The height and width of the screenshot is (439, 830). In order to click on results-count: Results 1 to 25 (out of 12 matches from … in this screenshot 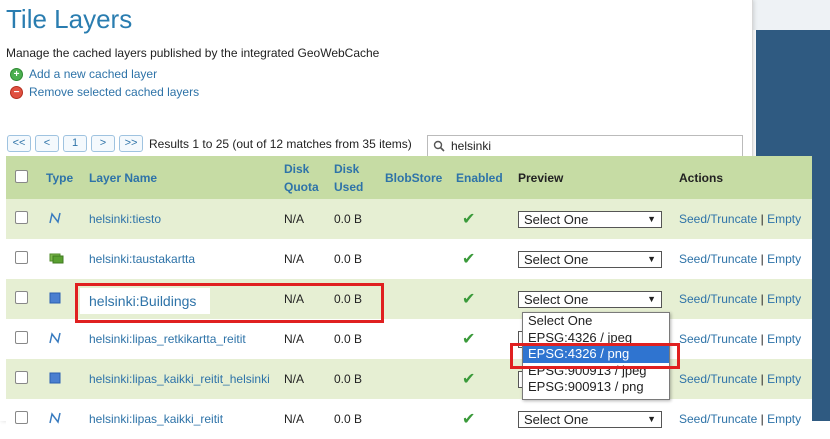, I will do `click(280, 143)`.